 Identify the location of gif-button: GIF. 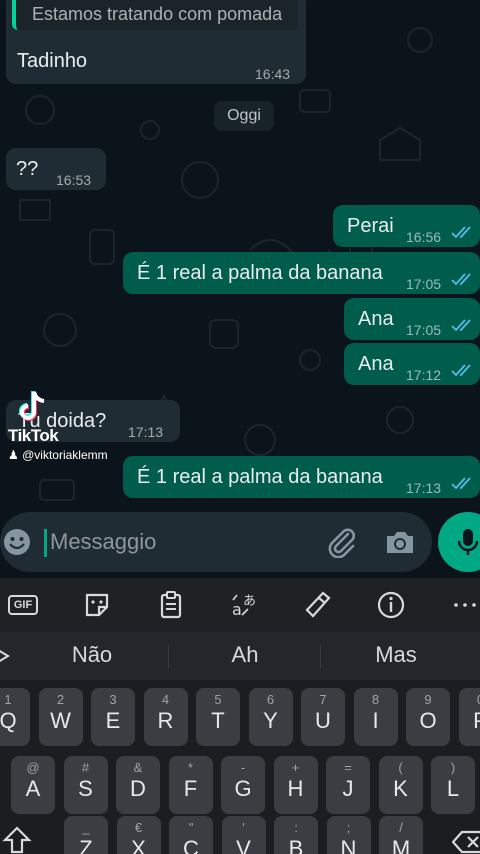
(23, 605).